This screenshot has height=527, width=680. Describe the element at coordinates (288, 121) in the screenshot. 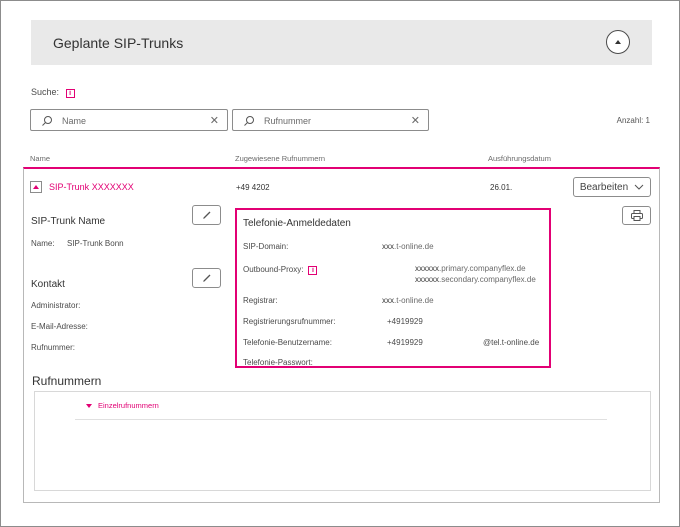

I see `number-search-placeholder: Rufnummer` at that location.